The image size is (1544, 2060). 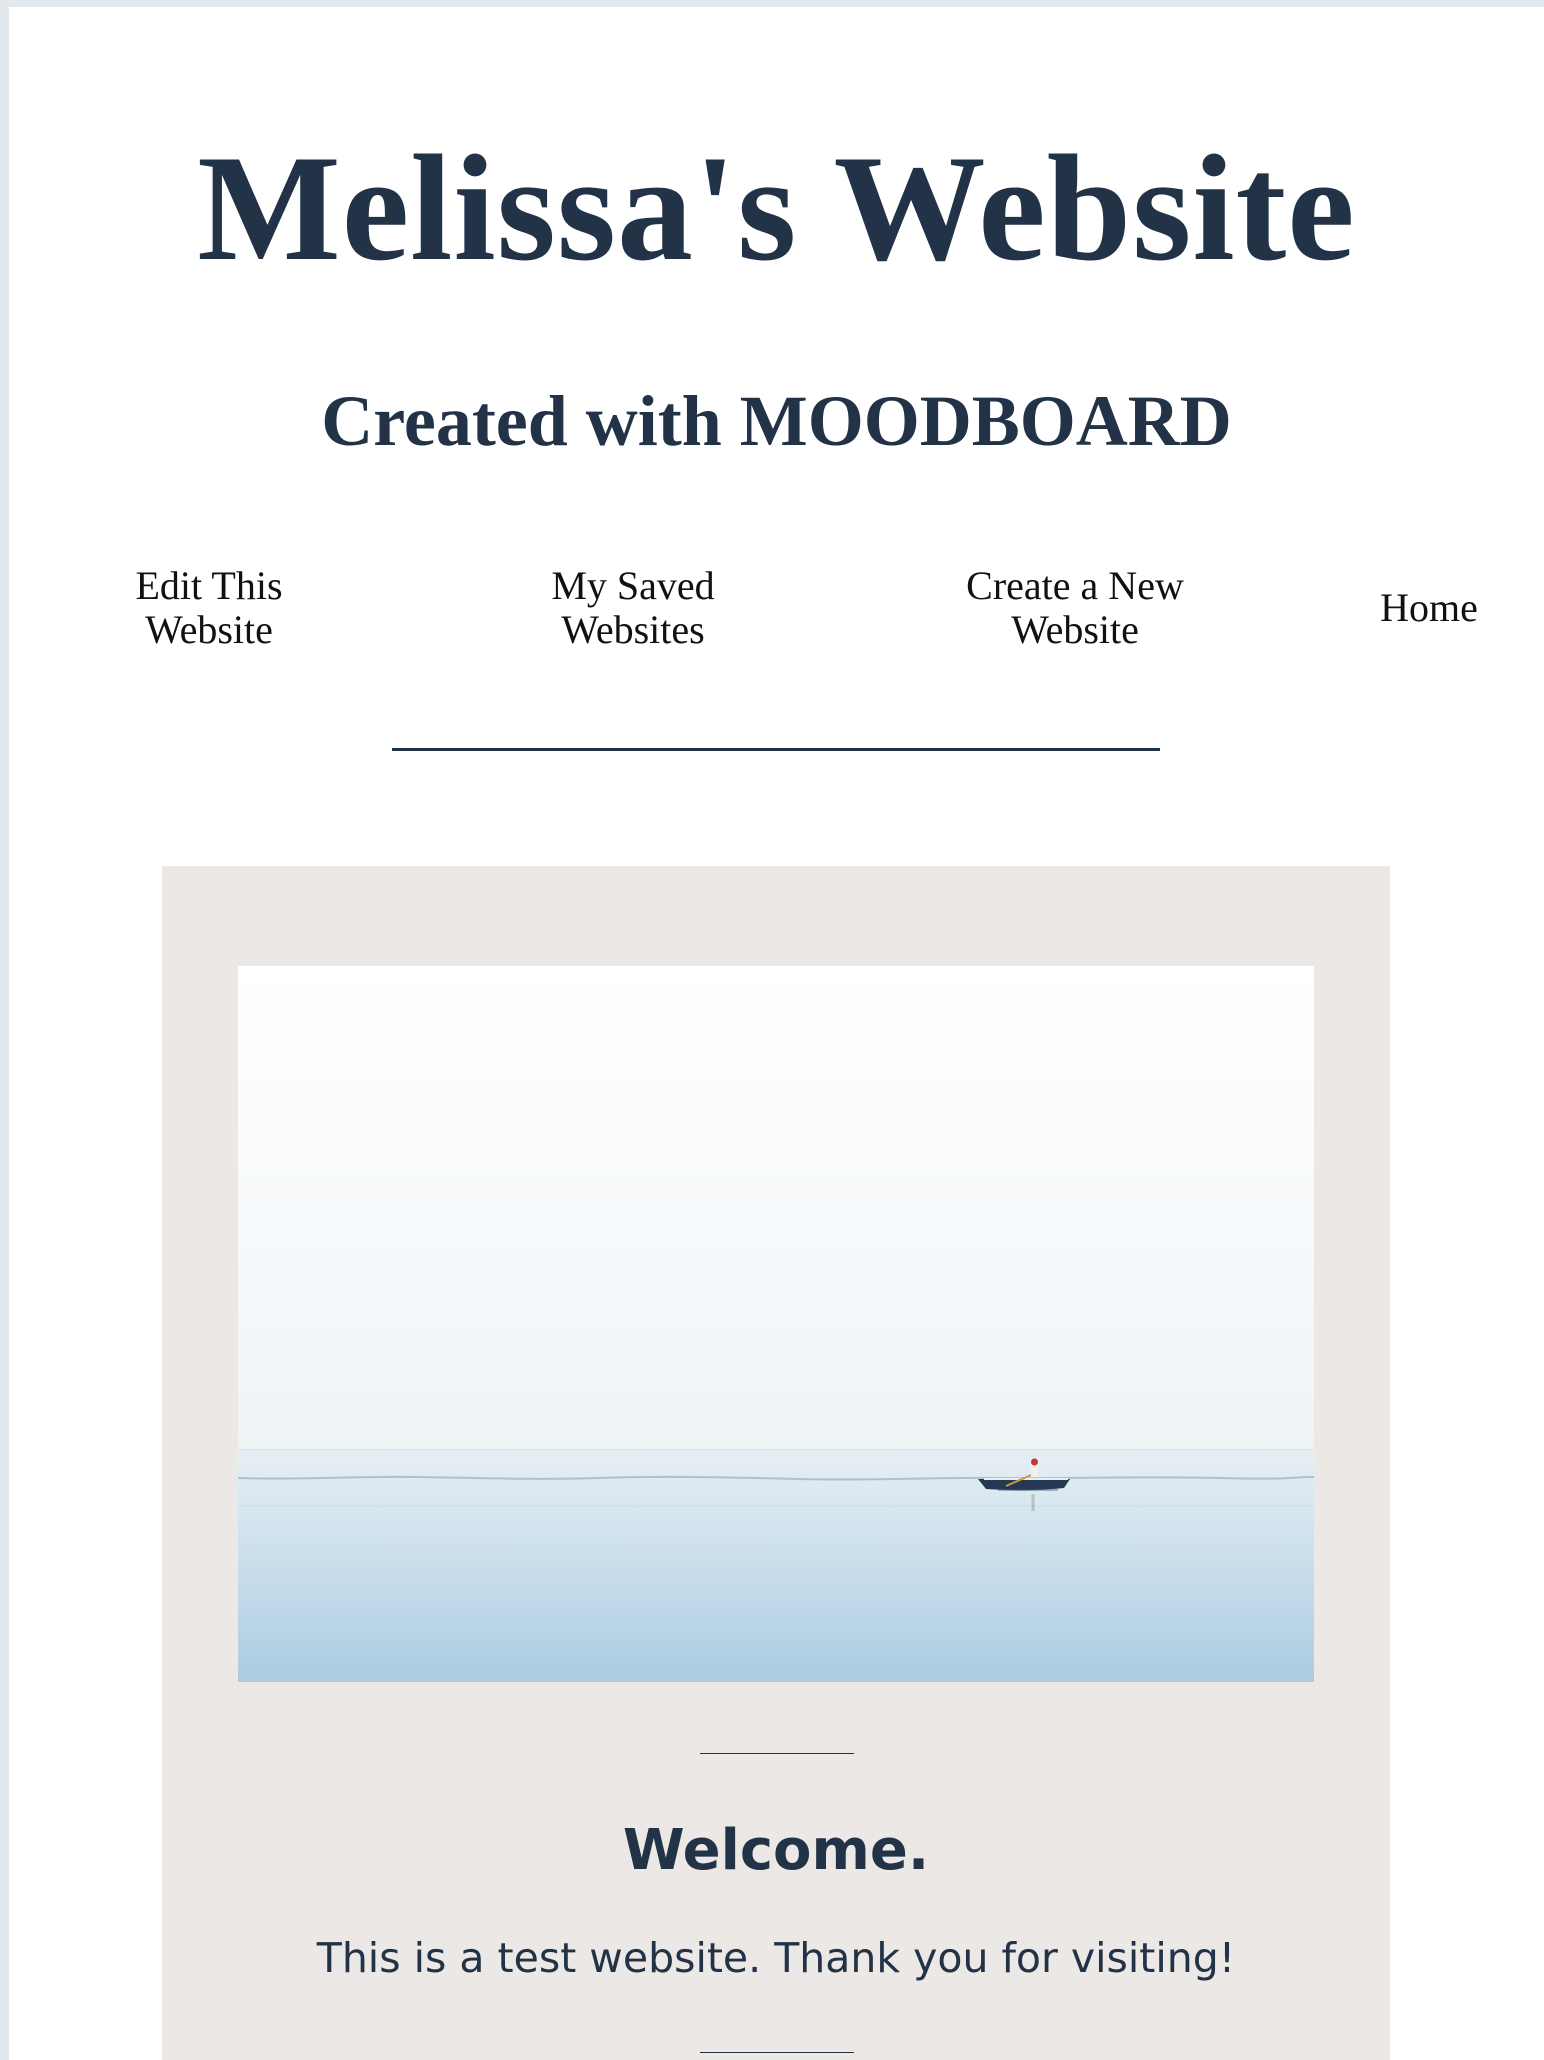 I want to click on nav-divider, so click(x=776, y=749).